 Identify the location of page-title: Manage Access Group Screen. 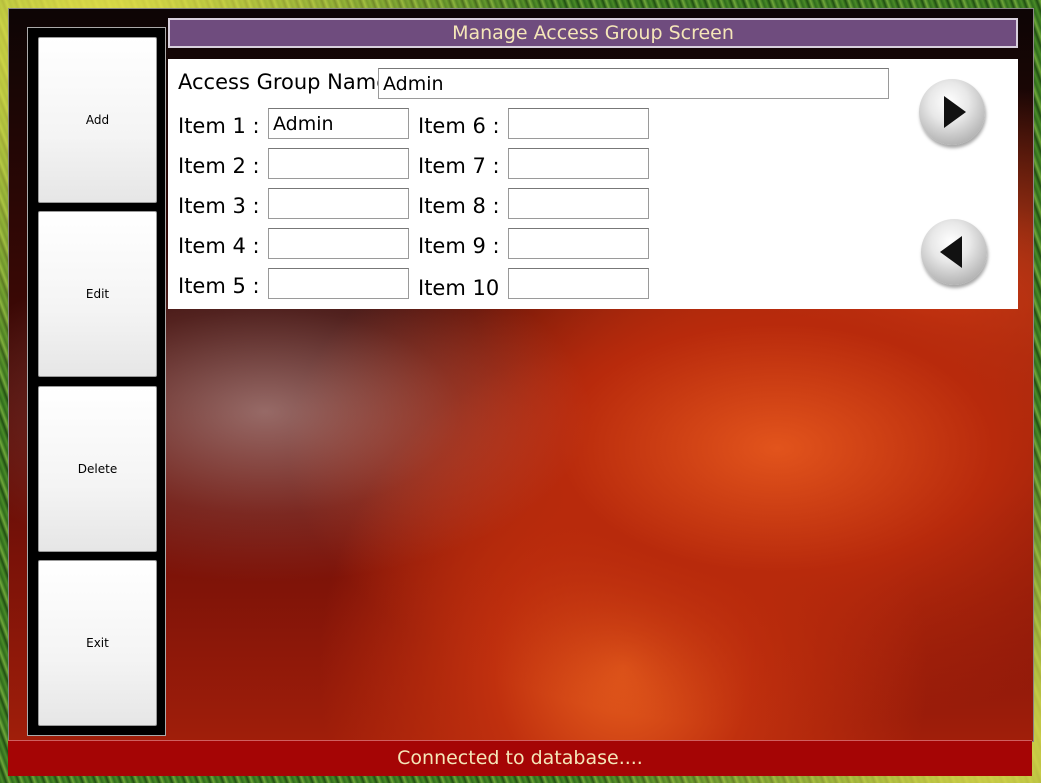
(593, 33).